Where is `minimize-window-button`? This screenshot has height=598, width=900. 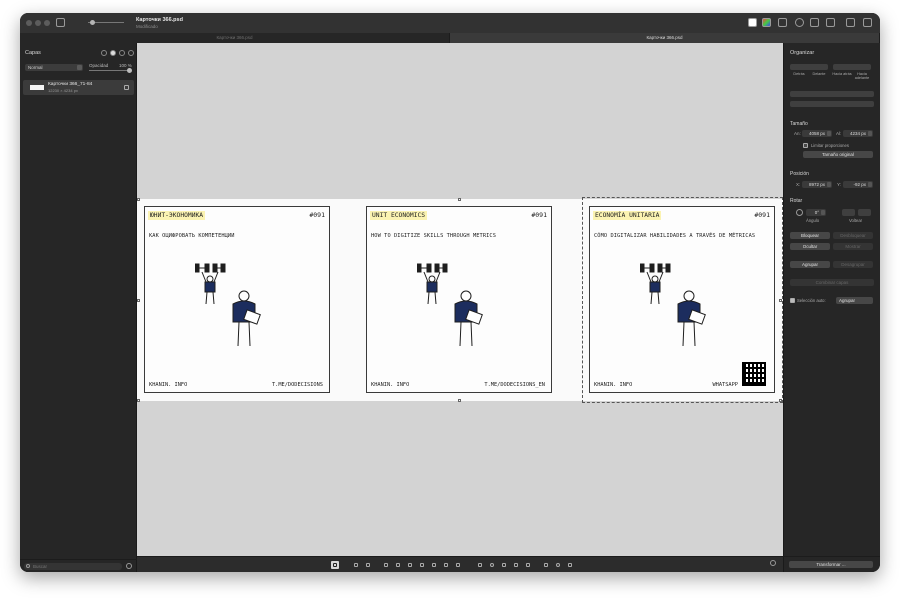
minimize-window-button is located at coordinates (38, 23).